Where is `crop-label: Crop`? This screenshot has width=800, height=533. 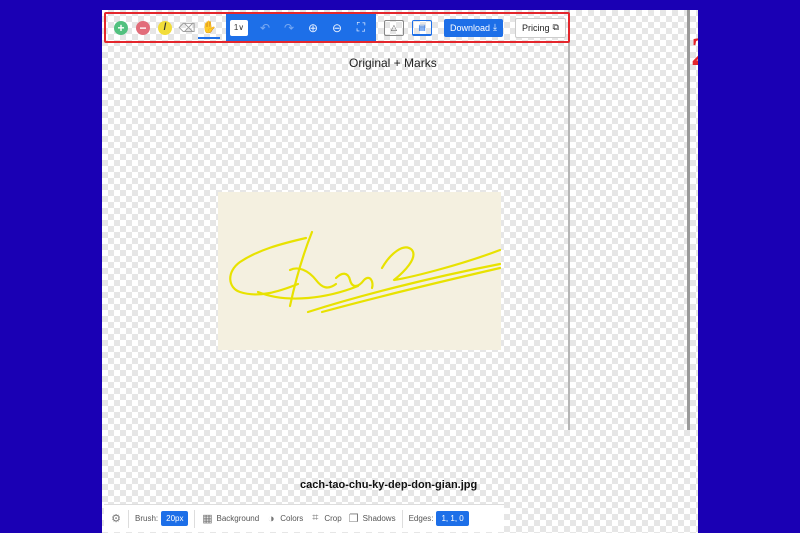
crop-label: Crop is located at coordinates (333, 518).